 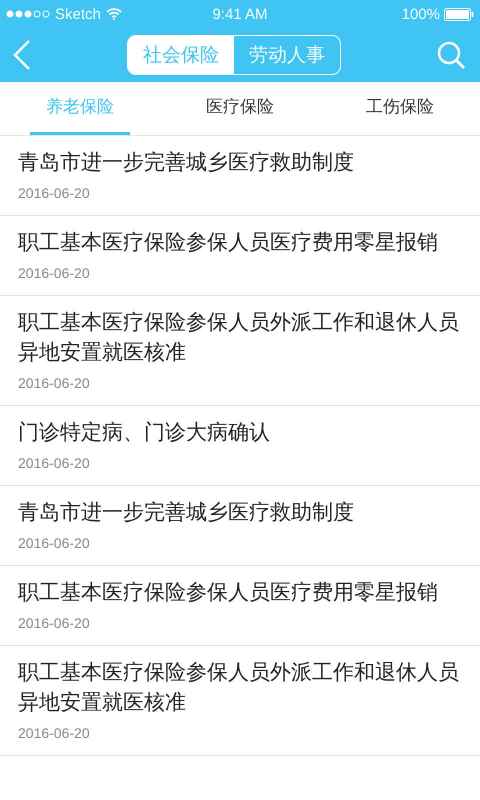 I want to click on article-item: 门诊特定病、门诊大病确认 2016-06-20, so click(x=240, y=446).